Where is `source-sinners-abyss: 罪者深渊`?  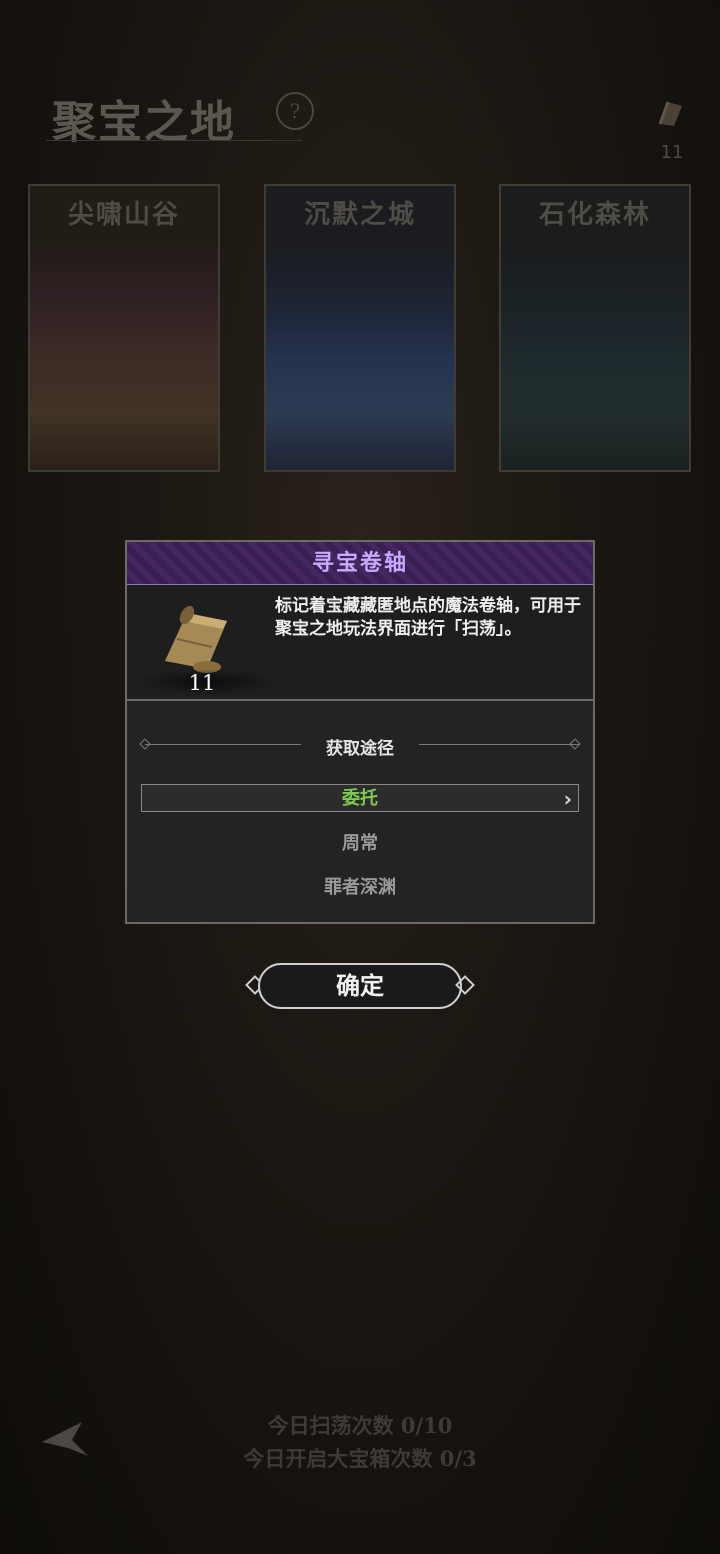
source-sinners-abyss: 罪者深渊 is located at coordinates (360, 888).